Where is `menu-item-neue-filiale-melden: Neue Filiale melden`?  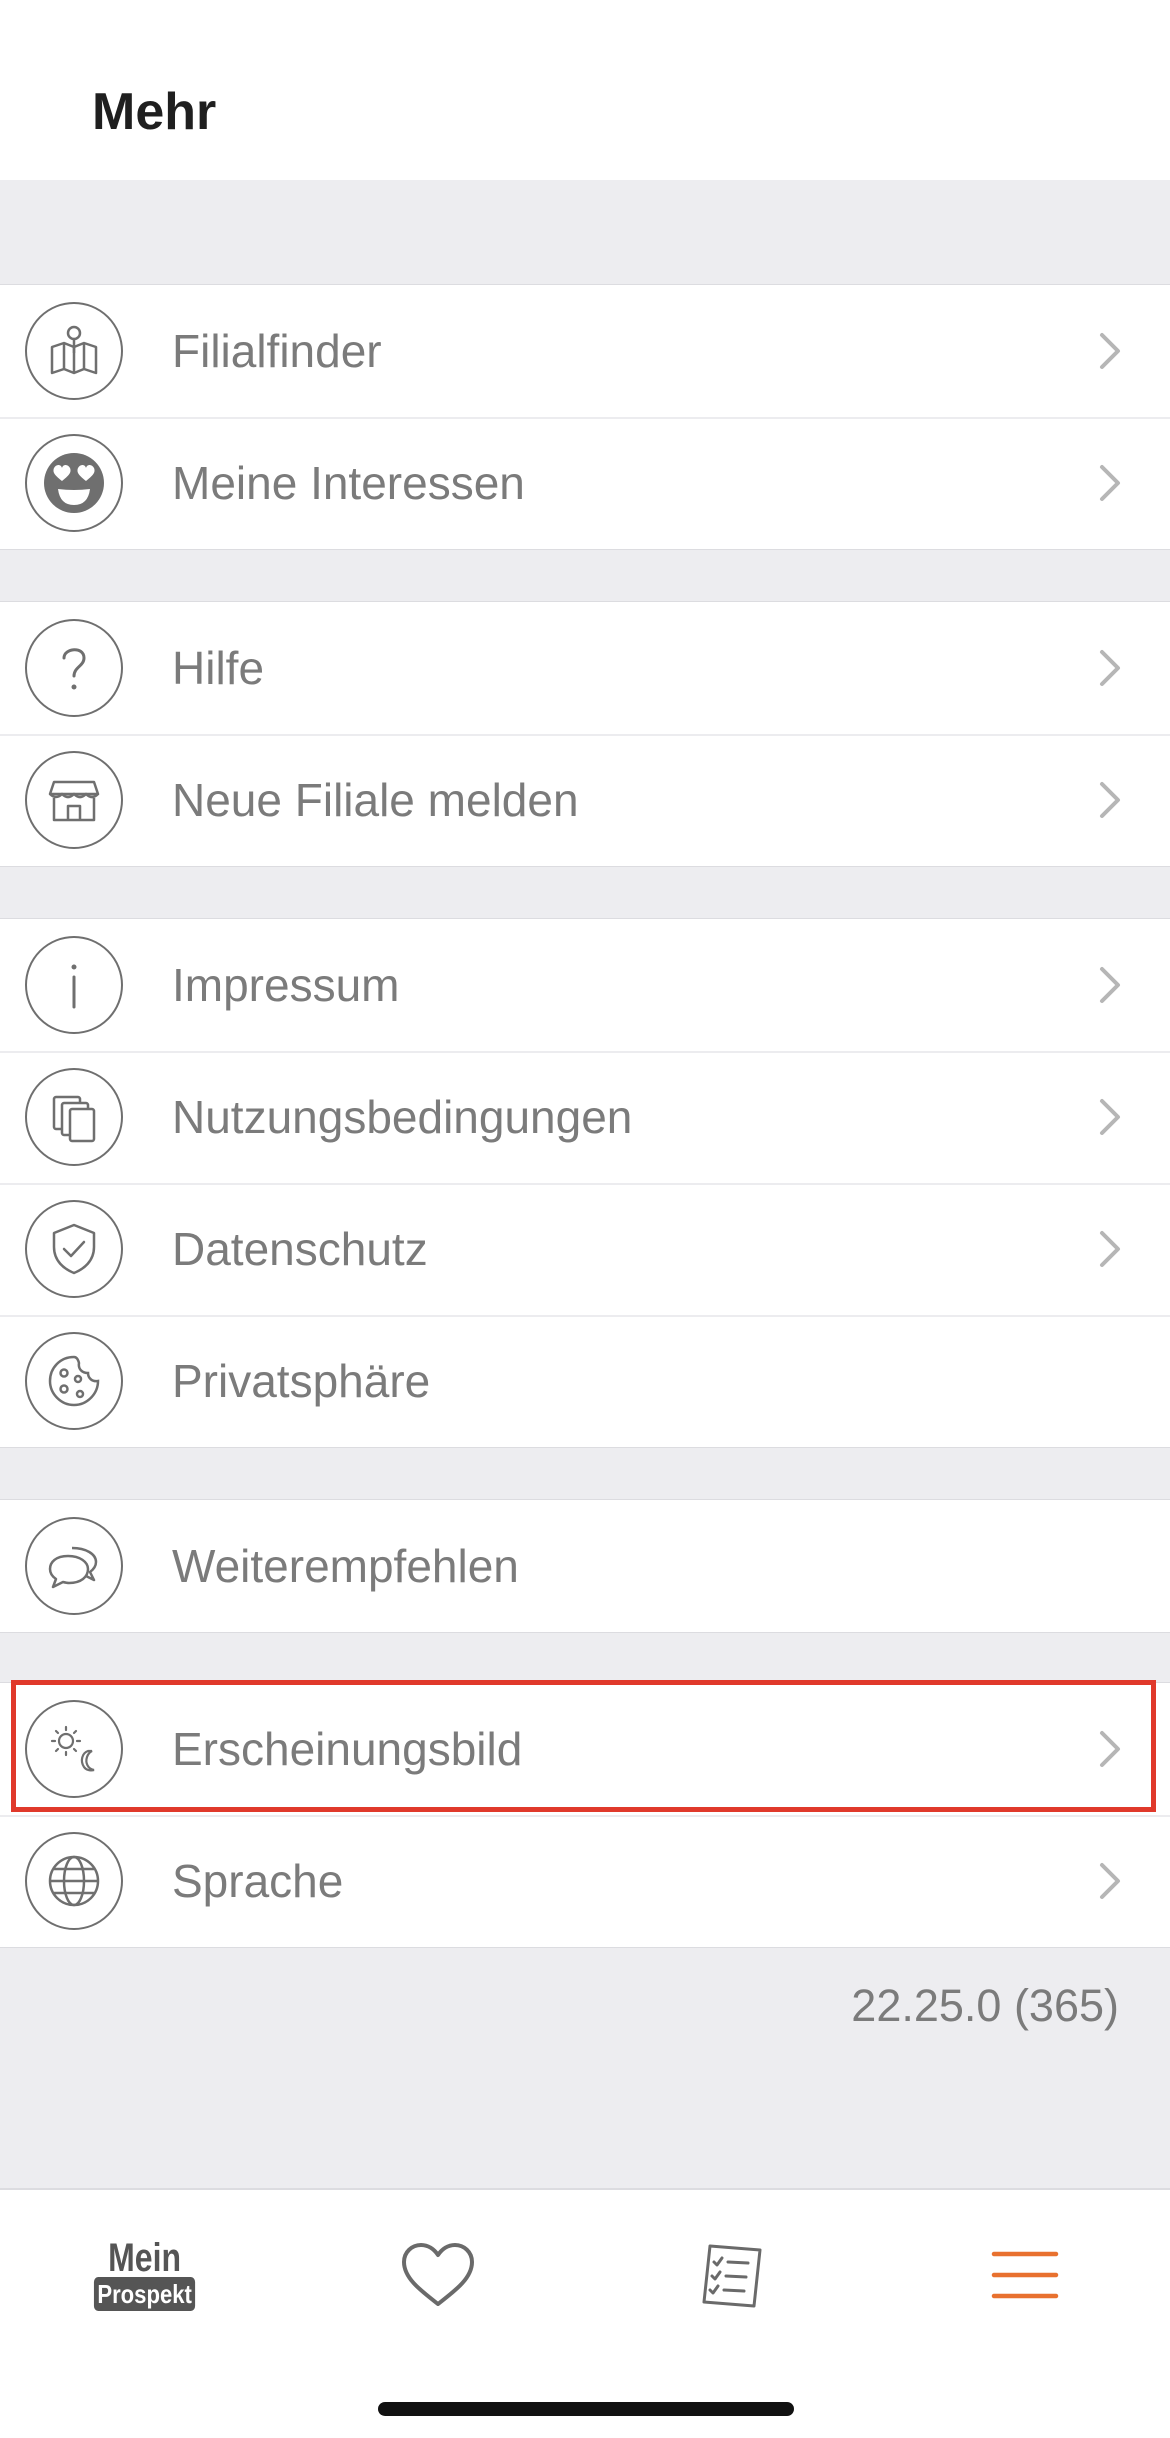 menu-item-neue-filiale-melden: Neue Filiale melden is located at coordinates (585, 800).